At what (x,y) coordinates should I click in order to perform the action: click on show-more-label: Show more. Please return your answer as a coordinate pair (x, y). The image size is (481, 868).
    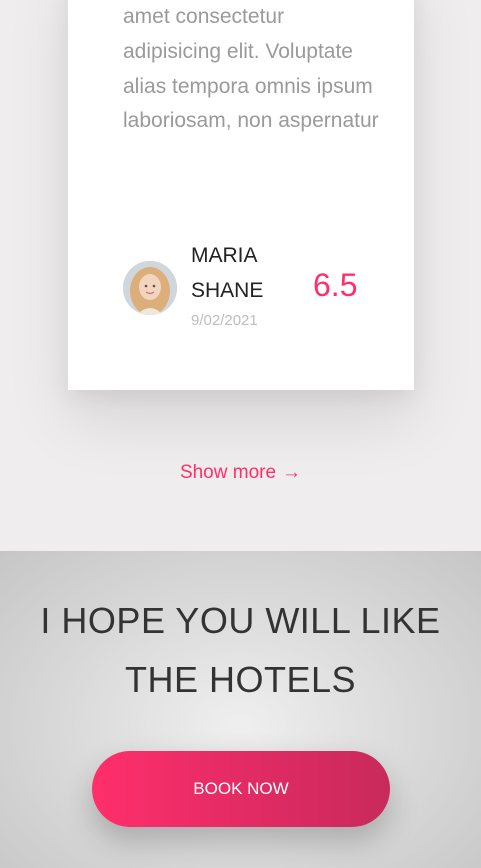
    Looking at the image, I should click on (228, 472).